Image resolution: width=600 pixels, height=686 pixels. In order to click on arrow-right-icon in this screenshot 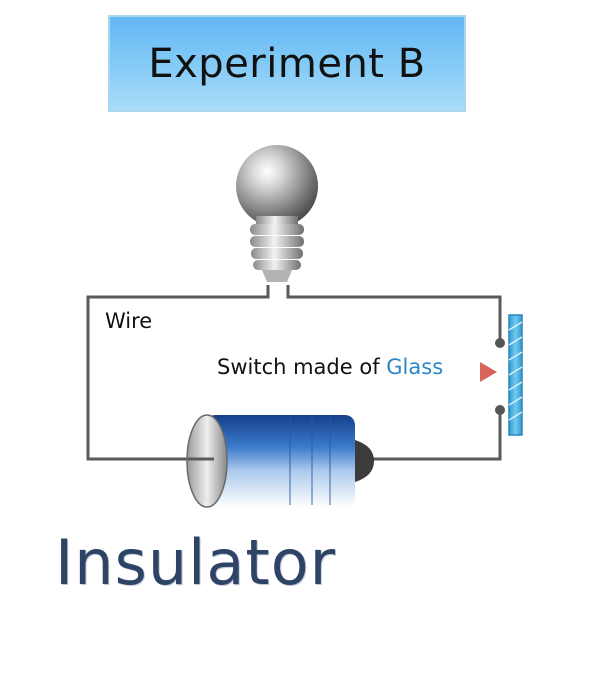, I will do `click(488, 372)`.